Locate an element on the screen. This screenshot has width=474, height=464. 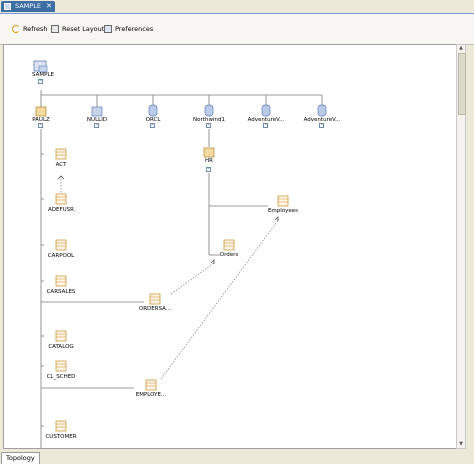
sample-node is located at coordinates (40, 66).